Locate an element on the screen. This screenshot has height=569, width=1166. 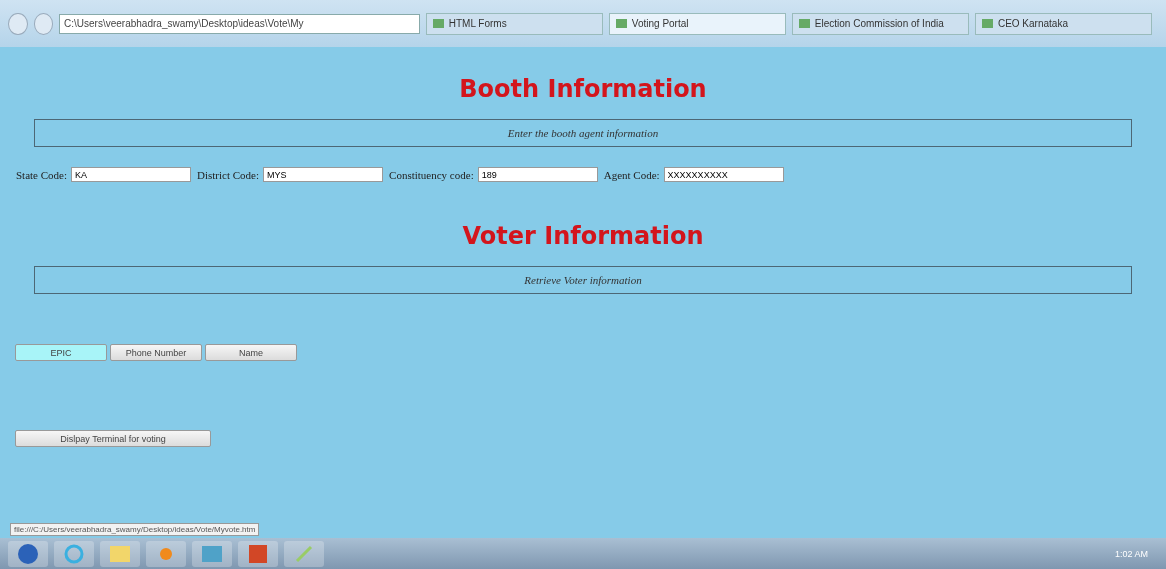
info-banner: Retrieve Voter information is located at coordinates (583, 280).